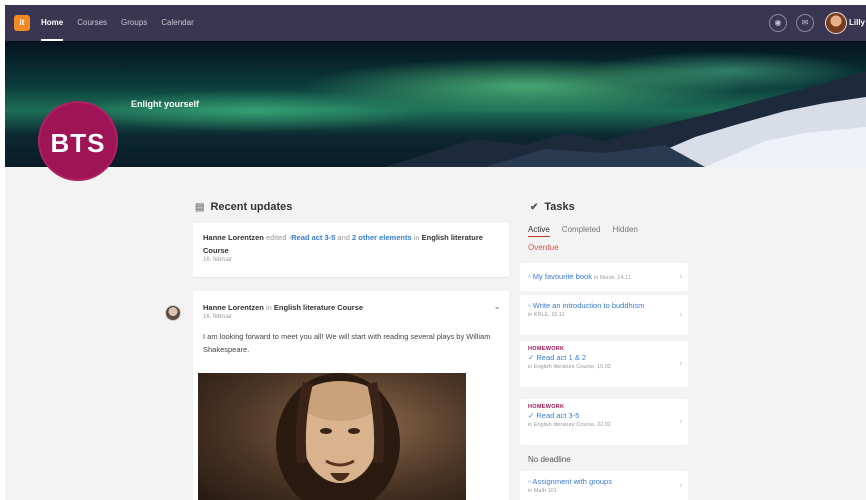  What do you see at coordinates (557, 357) in the screenshot?
I see `task-title: ✓ Read act 1 & 2` at bounding box center [557, 357].